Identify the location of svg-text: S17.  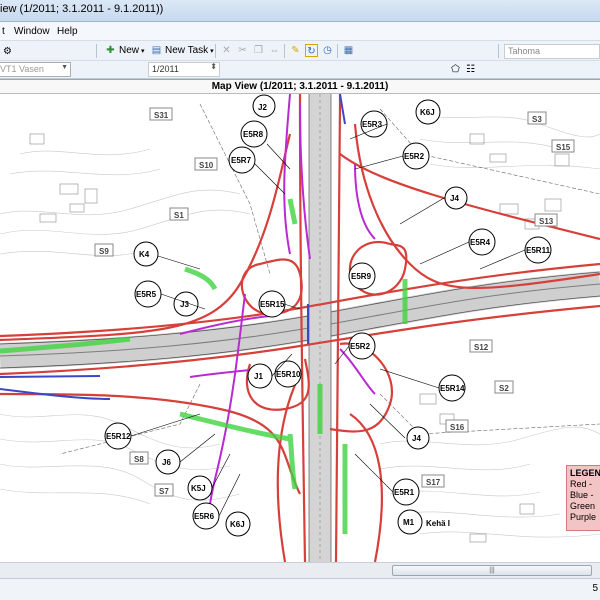
(433, 482).